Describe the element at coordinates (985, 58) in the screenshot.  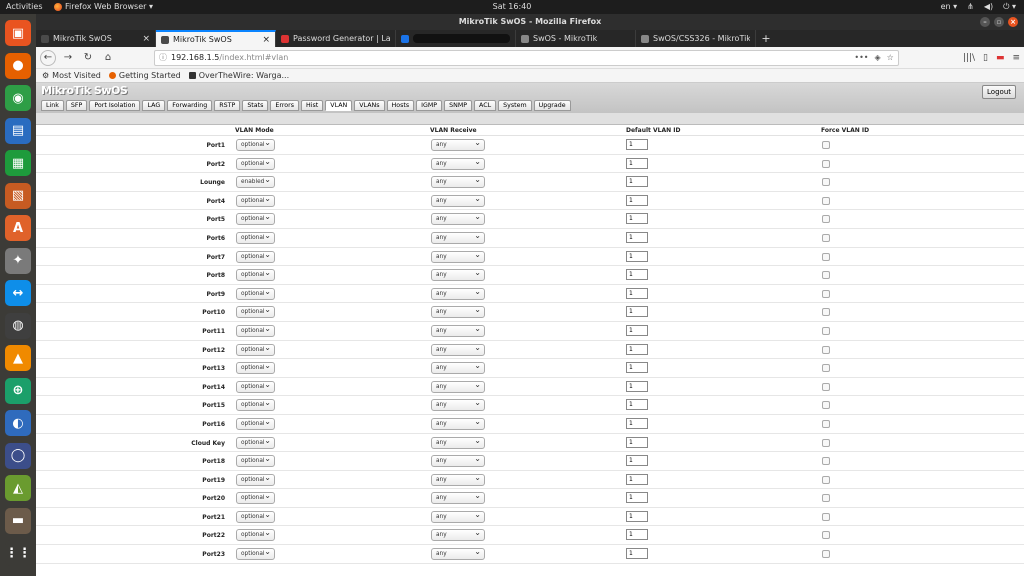
I see `sidebar-icon: ▯` at that location.